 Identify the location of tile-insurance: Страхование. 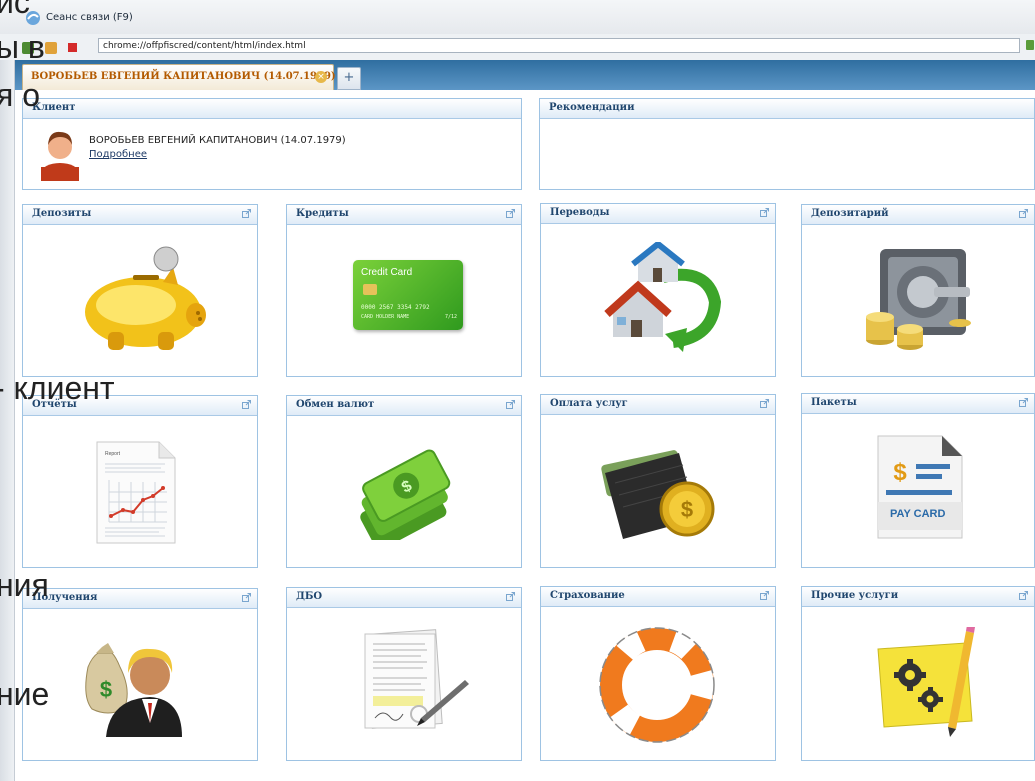
(658, 673).